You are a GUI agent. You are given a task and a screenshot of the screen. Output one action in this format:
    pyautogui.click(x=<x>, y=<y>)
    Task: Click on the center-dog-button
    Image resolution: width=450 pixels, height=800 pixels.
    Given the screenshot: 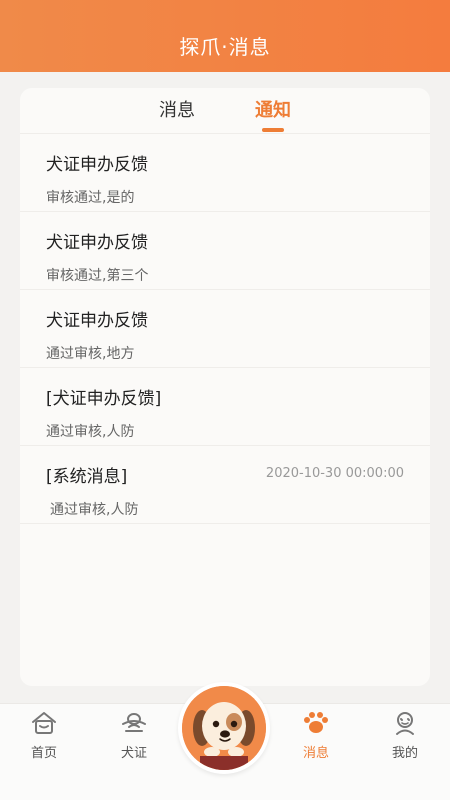 What is the action you would take?
    pyautogui.click(x=224, y=728)
    